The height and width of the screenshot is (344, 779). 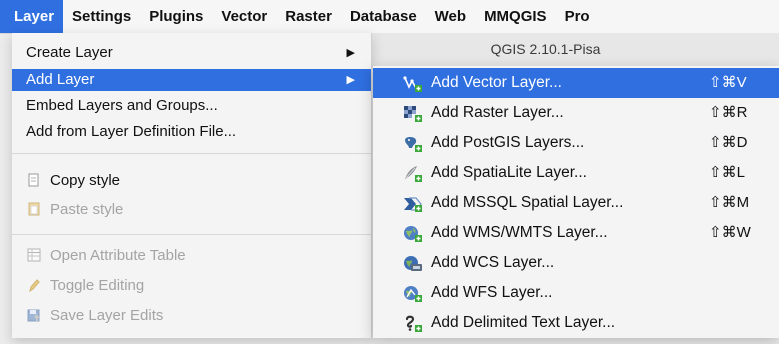 I want to click on raster-layer-icon, so click(x=413, y=113).